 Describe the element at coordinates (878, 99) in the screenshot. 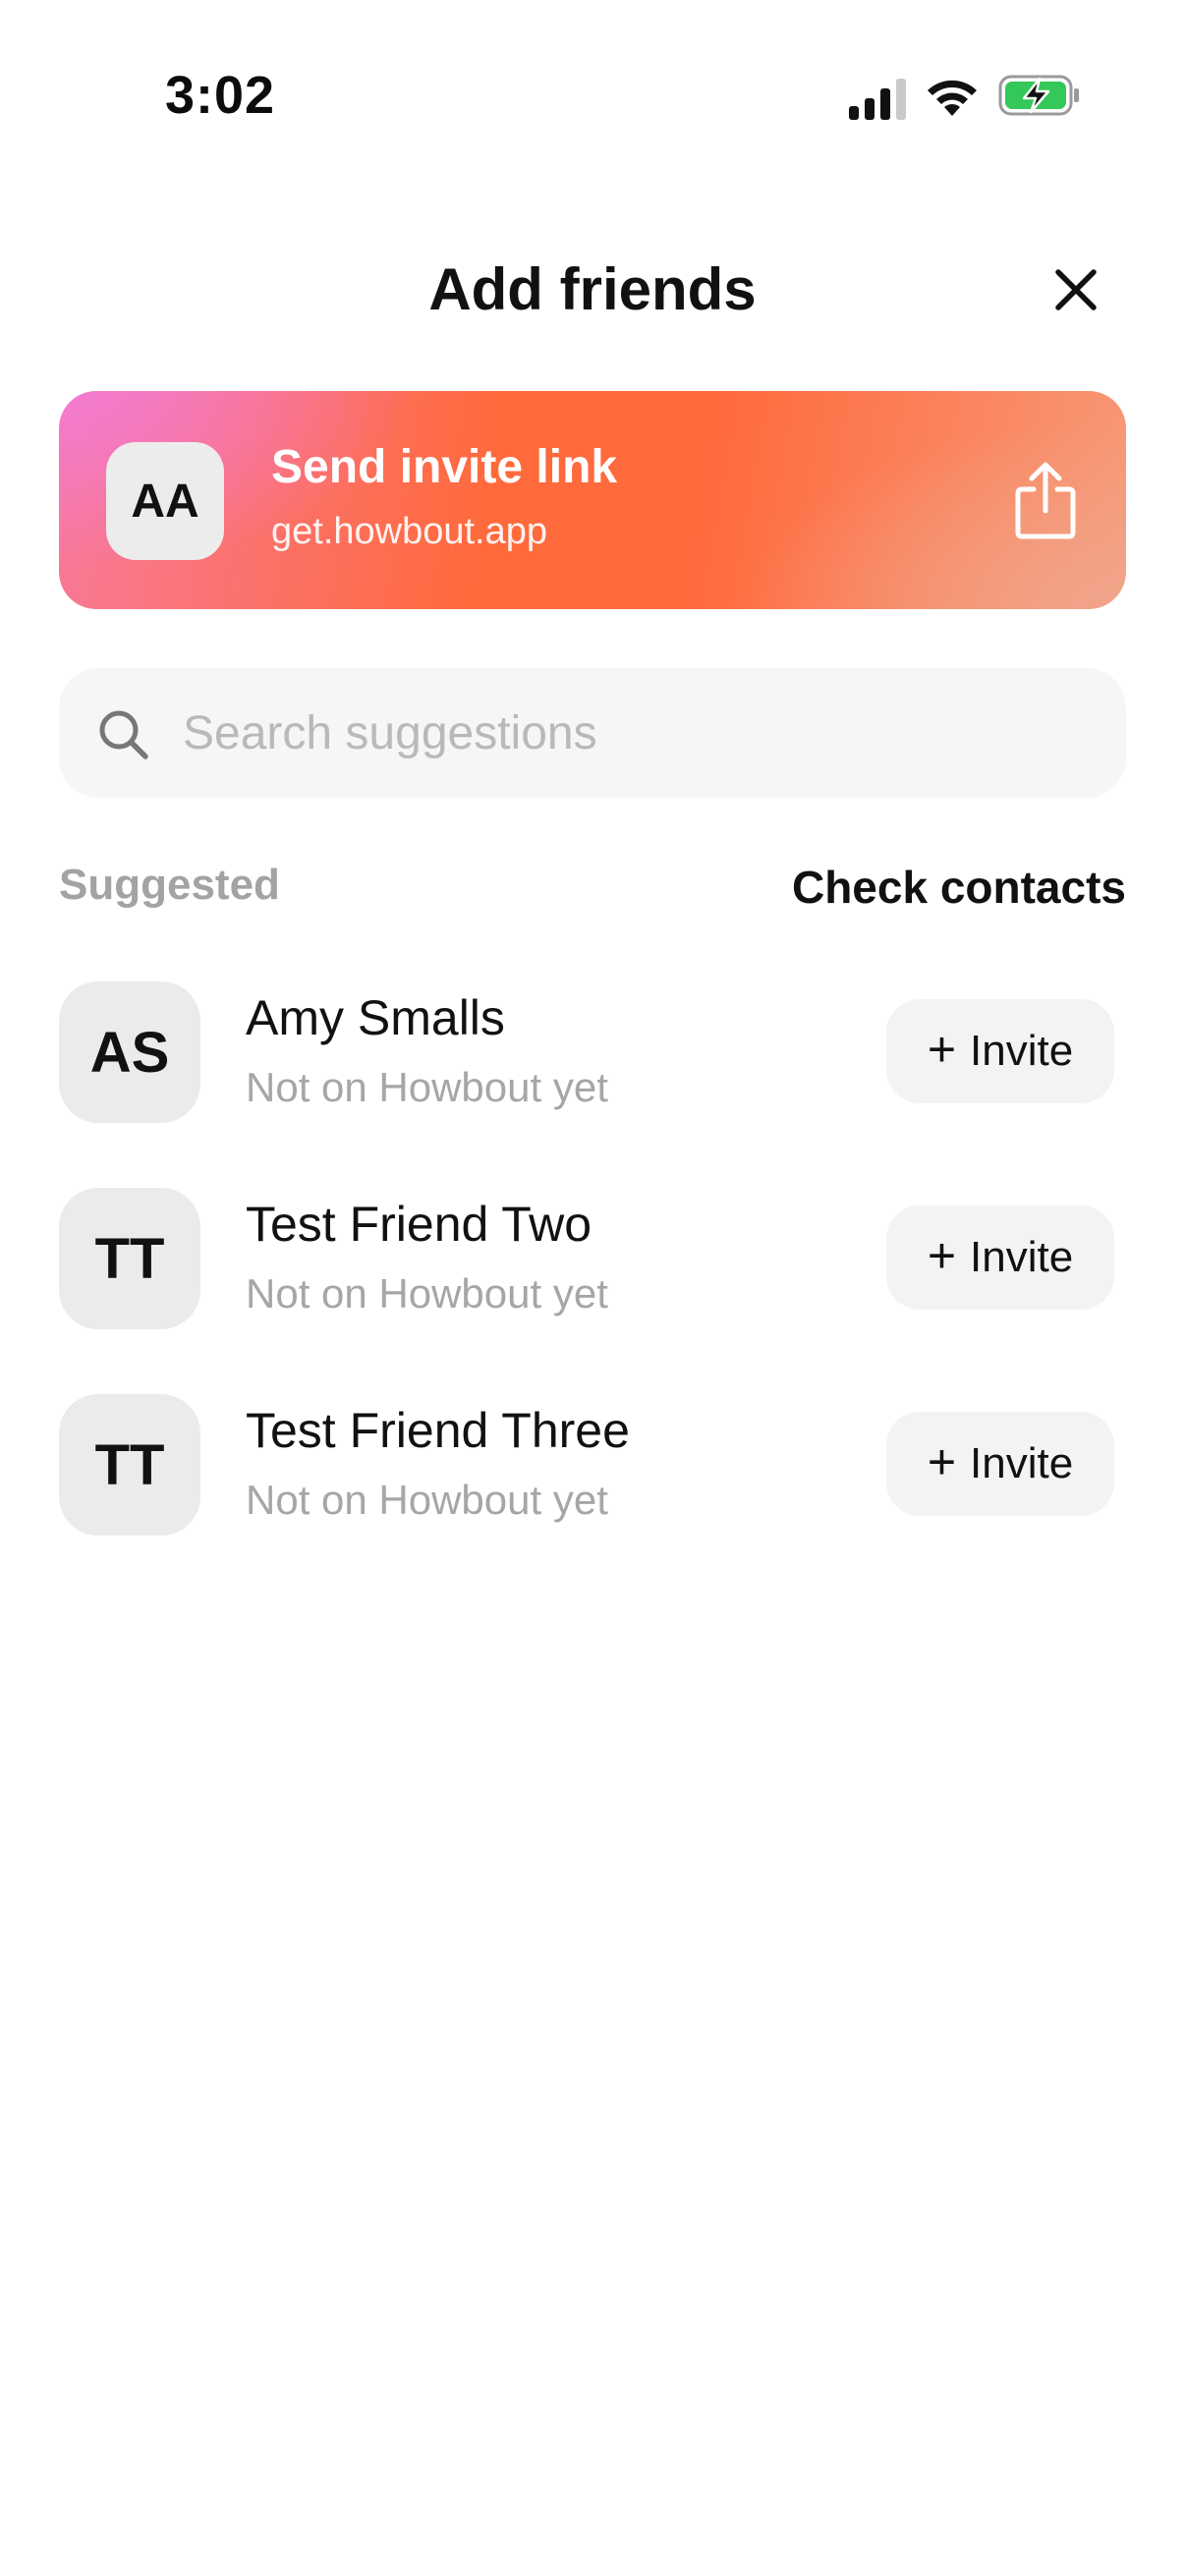

I see `signal-icon` at that location.